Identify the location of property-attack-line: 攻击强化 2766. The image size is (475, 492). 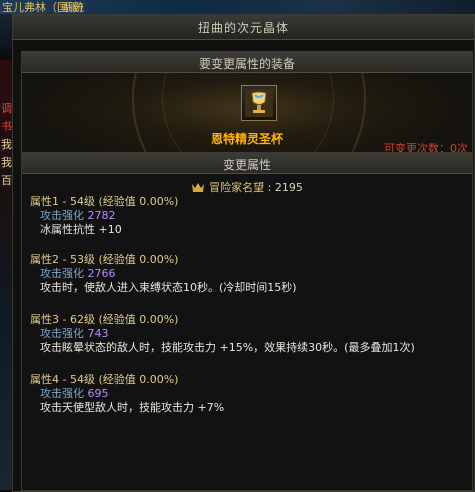
(163, 274).